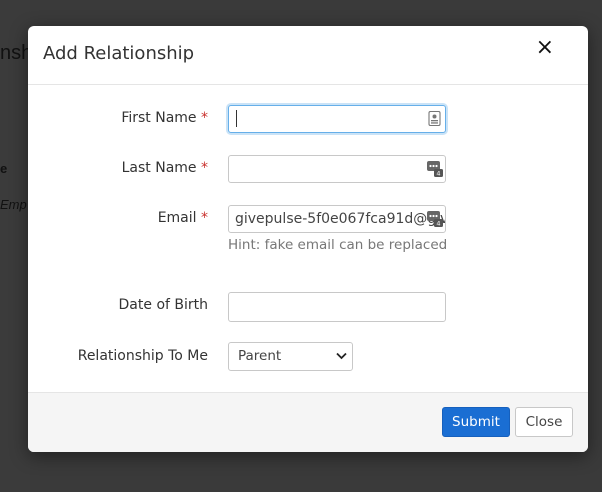  I want to click on close-icon: ×, so click(545, 48).